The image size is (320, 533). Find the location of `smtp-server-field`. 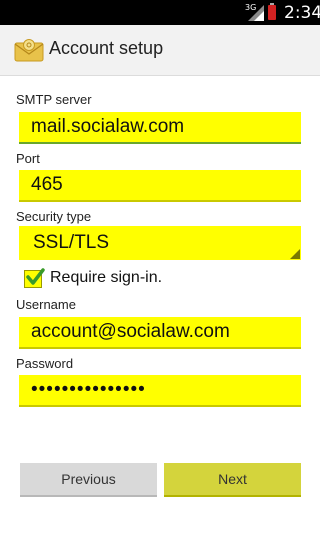

smtp-server-field is located at coordinates (160, 128).